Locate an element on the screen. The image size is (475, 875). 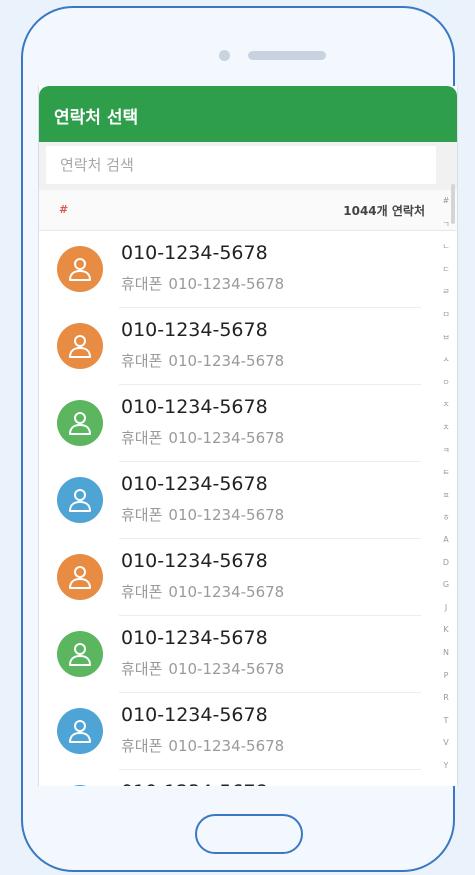
index-letter: ㅎ is located at coordinates (446, 517).